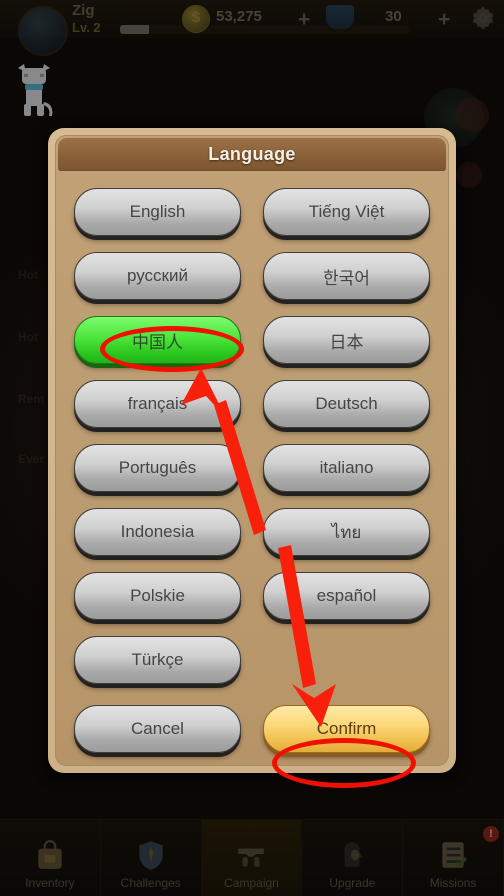 The width and height of the screenshot is (504, 896). Describe the element at coordinates (83, 10) in the screenshot. I see `player-name: Zig` at that location.